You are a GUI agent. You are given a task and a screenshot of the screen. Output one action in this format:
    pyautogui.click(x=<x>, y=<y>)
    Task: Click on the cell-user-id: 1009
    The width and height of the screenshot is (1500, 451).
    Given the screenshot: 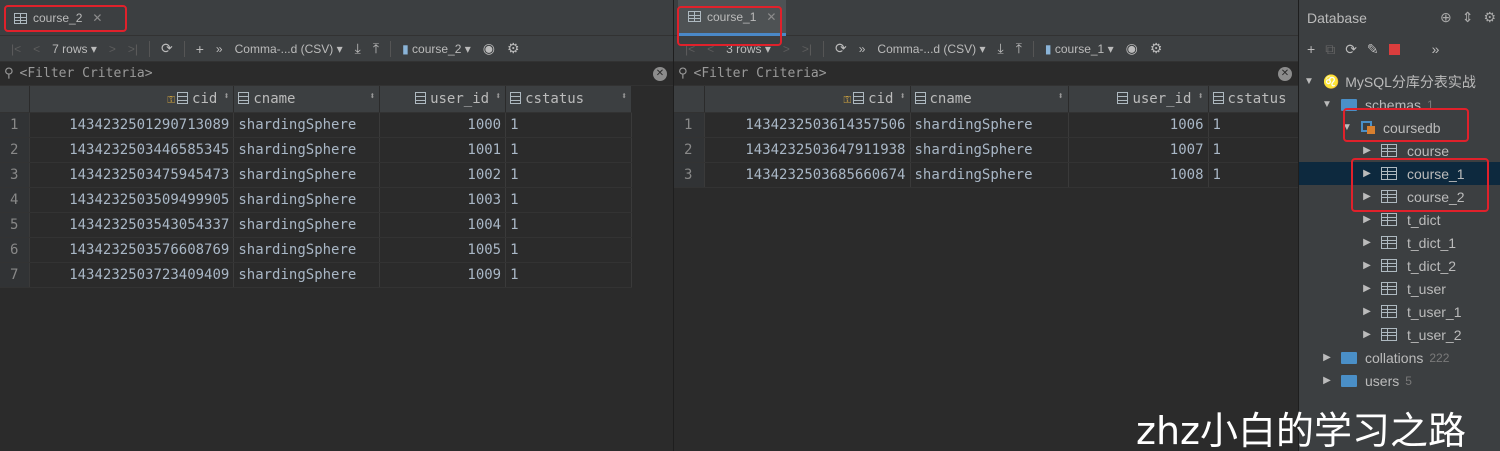 What is the action you would take?
    pyautogui.click(x=443, y=275)
    